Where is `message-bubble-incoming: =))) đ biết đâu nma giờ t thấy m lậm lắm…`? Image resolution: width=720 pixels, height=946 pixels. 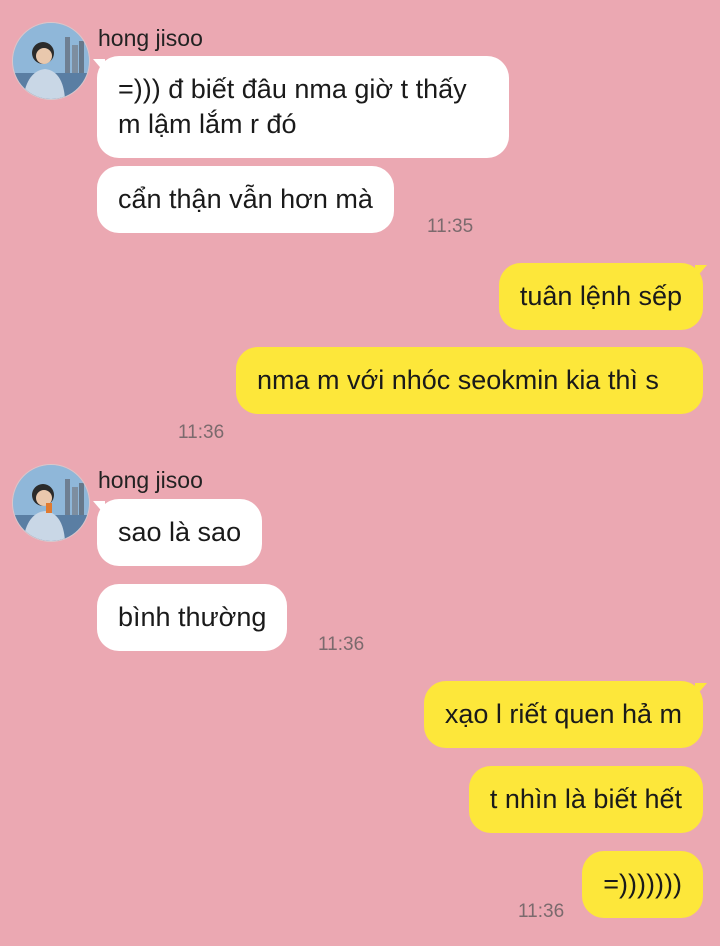
message-bubble-incoming: =))) đ biết đâu nma giờ t thấy m lậm lắm… is located at coordinates (303, 107).